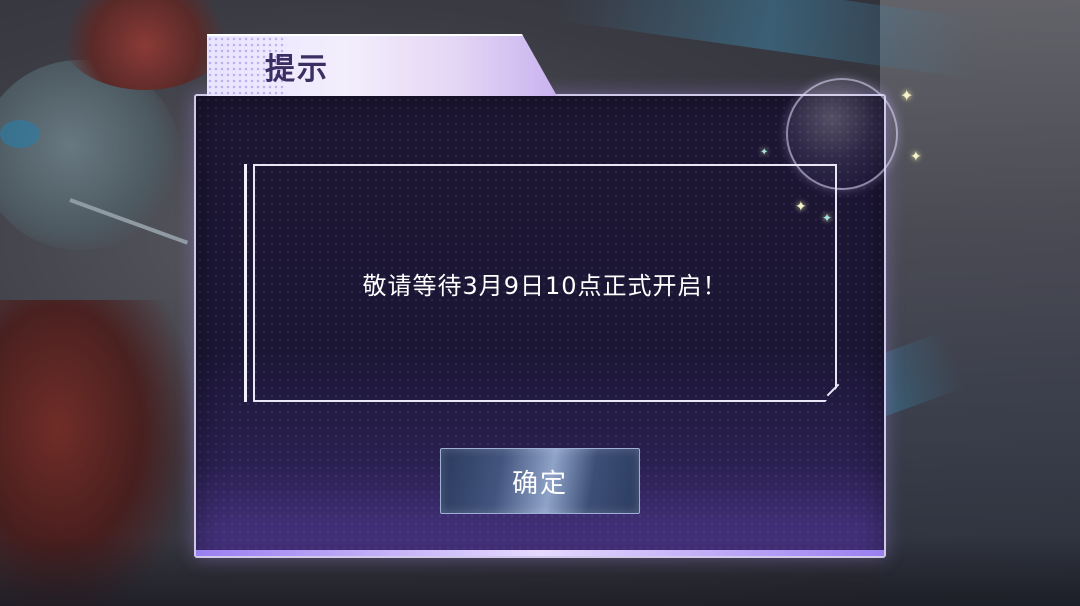 The width and height of the screenshot is (1080, 606). Describe the element at coordinates (545, 285) in the screenshot. I see `dialog-message: 敬请等待3月9日10点正式开启！` at that location.